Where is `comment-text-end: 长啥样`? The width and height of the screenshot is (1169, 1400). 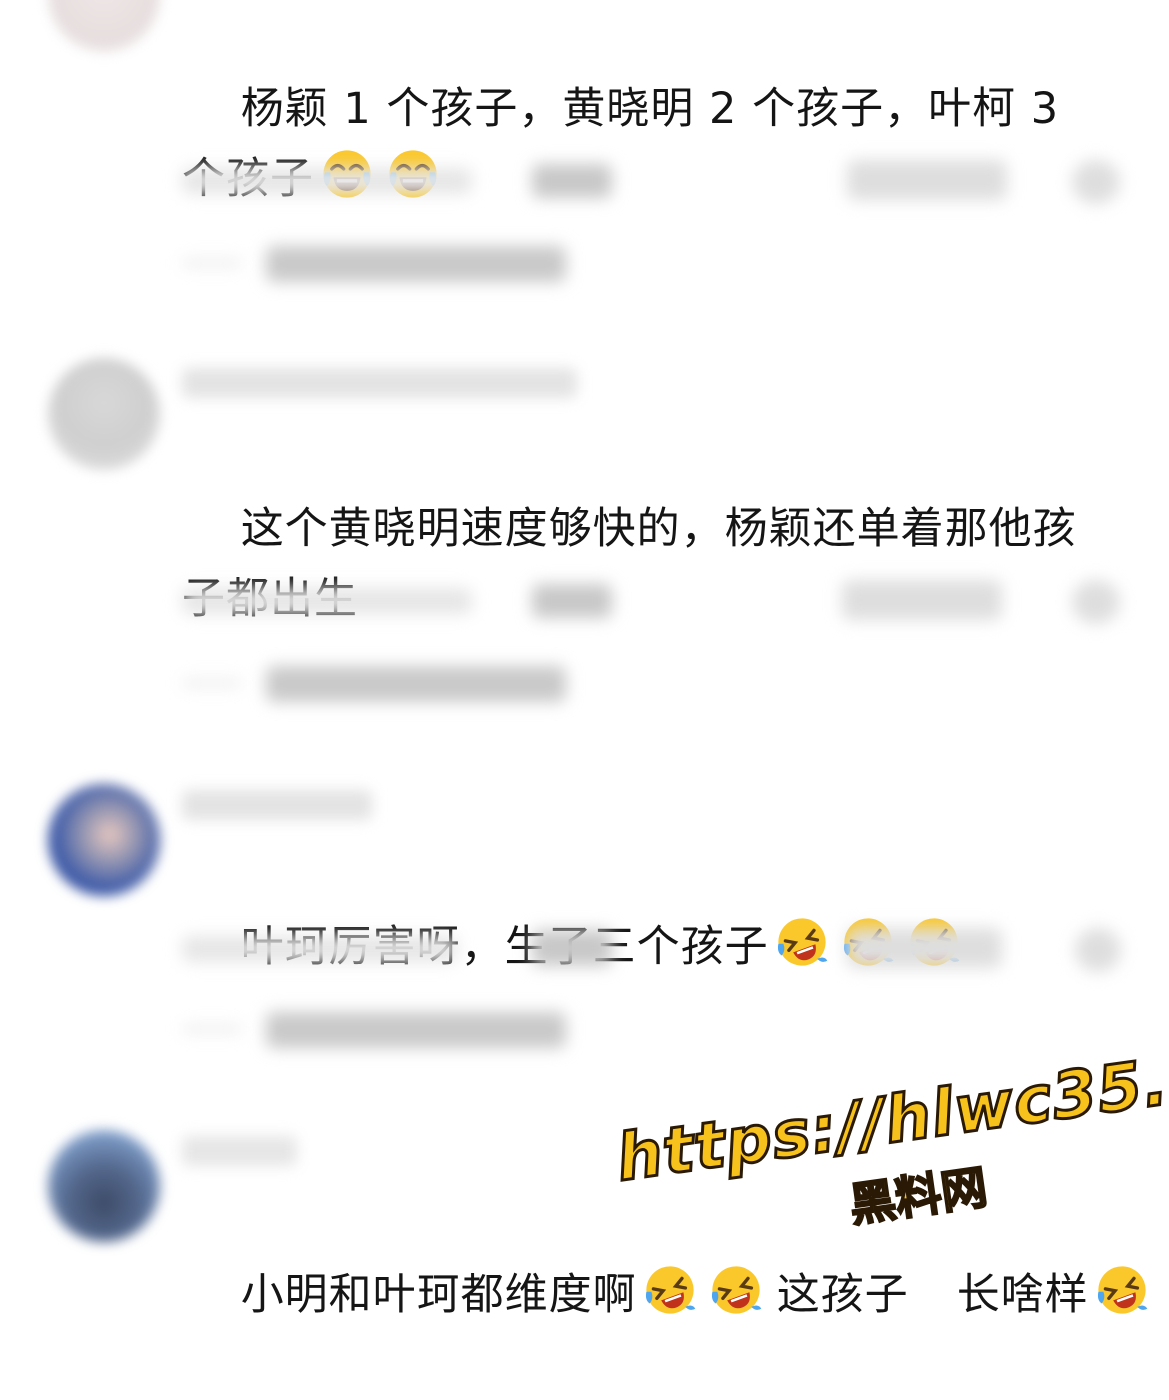 comment-text-end: 长啥样 is located at coordinates (1022, 1295).